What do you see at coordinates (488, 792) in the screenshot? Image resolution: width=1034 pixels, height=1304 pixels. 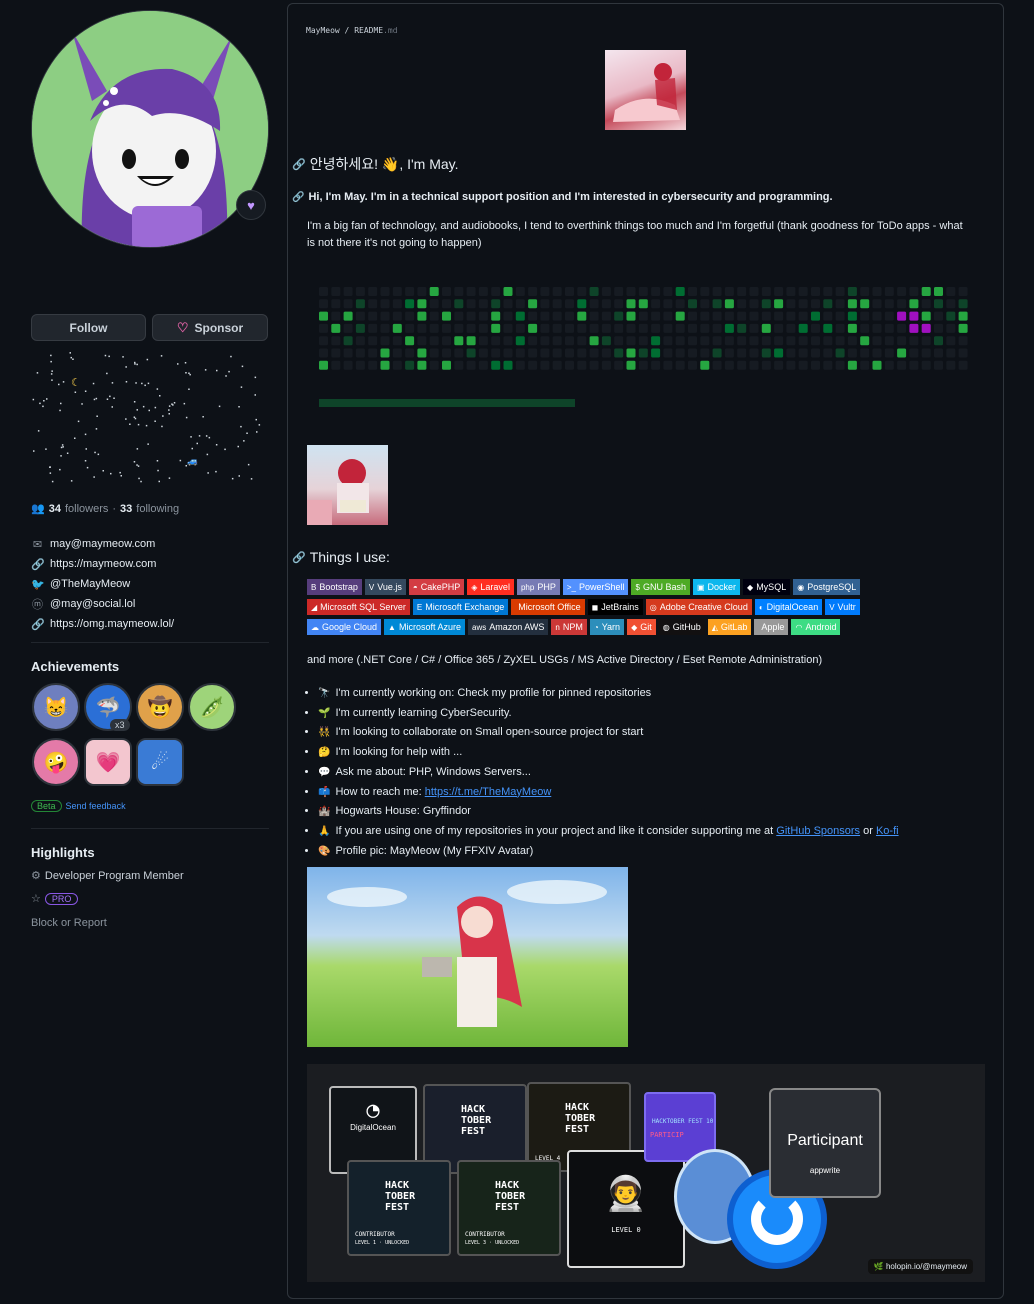 I see `bullet-link: https://t.me/TheMayMeow` at bounding box center [488, 792].